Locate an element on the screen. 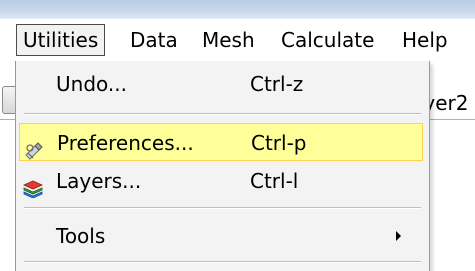  menu-item-shortcut: Ctrl-z is located at coordinates (277, 84).